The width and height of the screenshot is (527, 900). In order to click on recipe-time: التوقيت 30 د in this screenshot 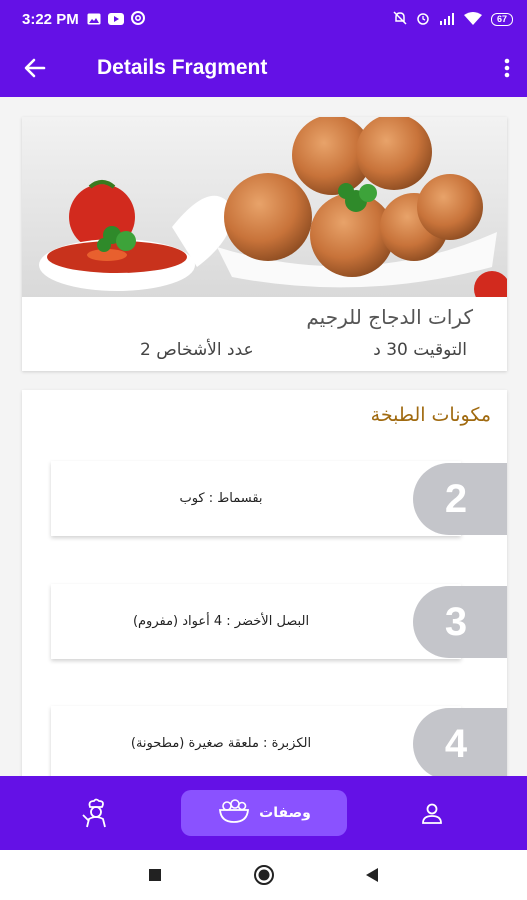, I will do `click(420, 350)`.